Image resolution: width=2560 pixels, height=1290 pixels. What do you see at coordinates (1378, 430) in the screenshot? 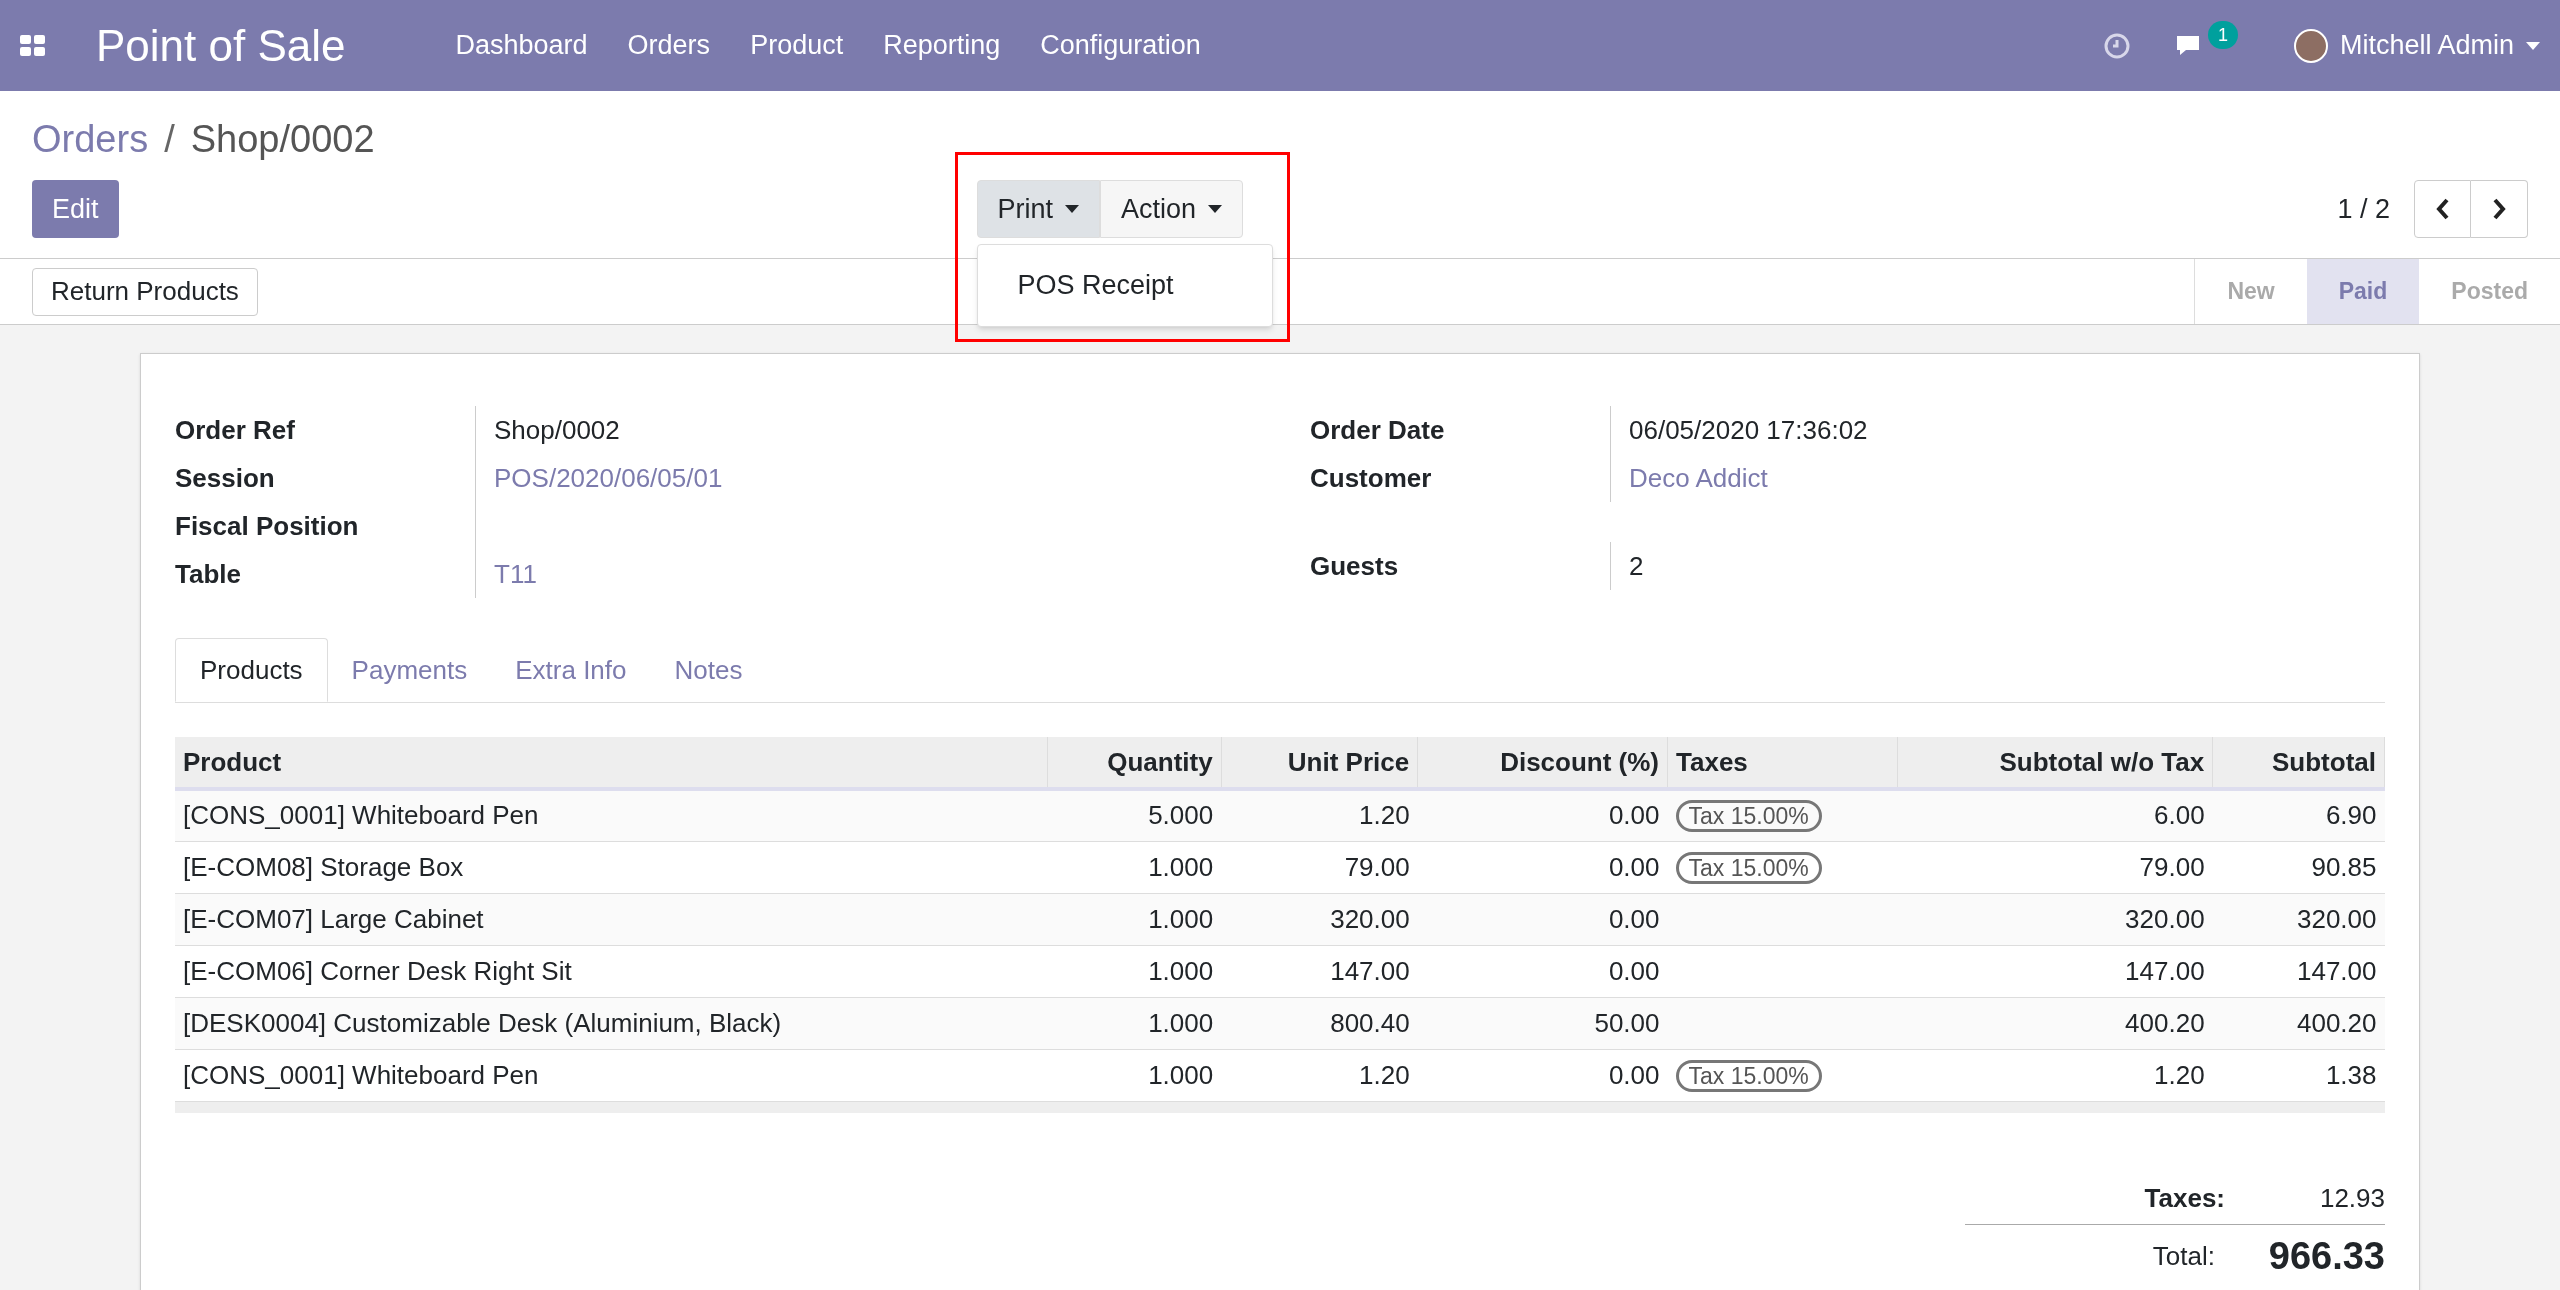
I see `field-label: Order Date` at bounding box center [1378, 430].